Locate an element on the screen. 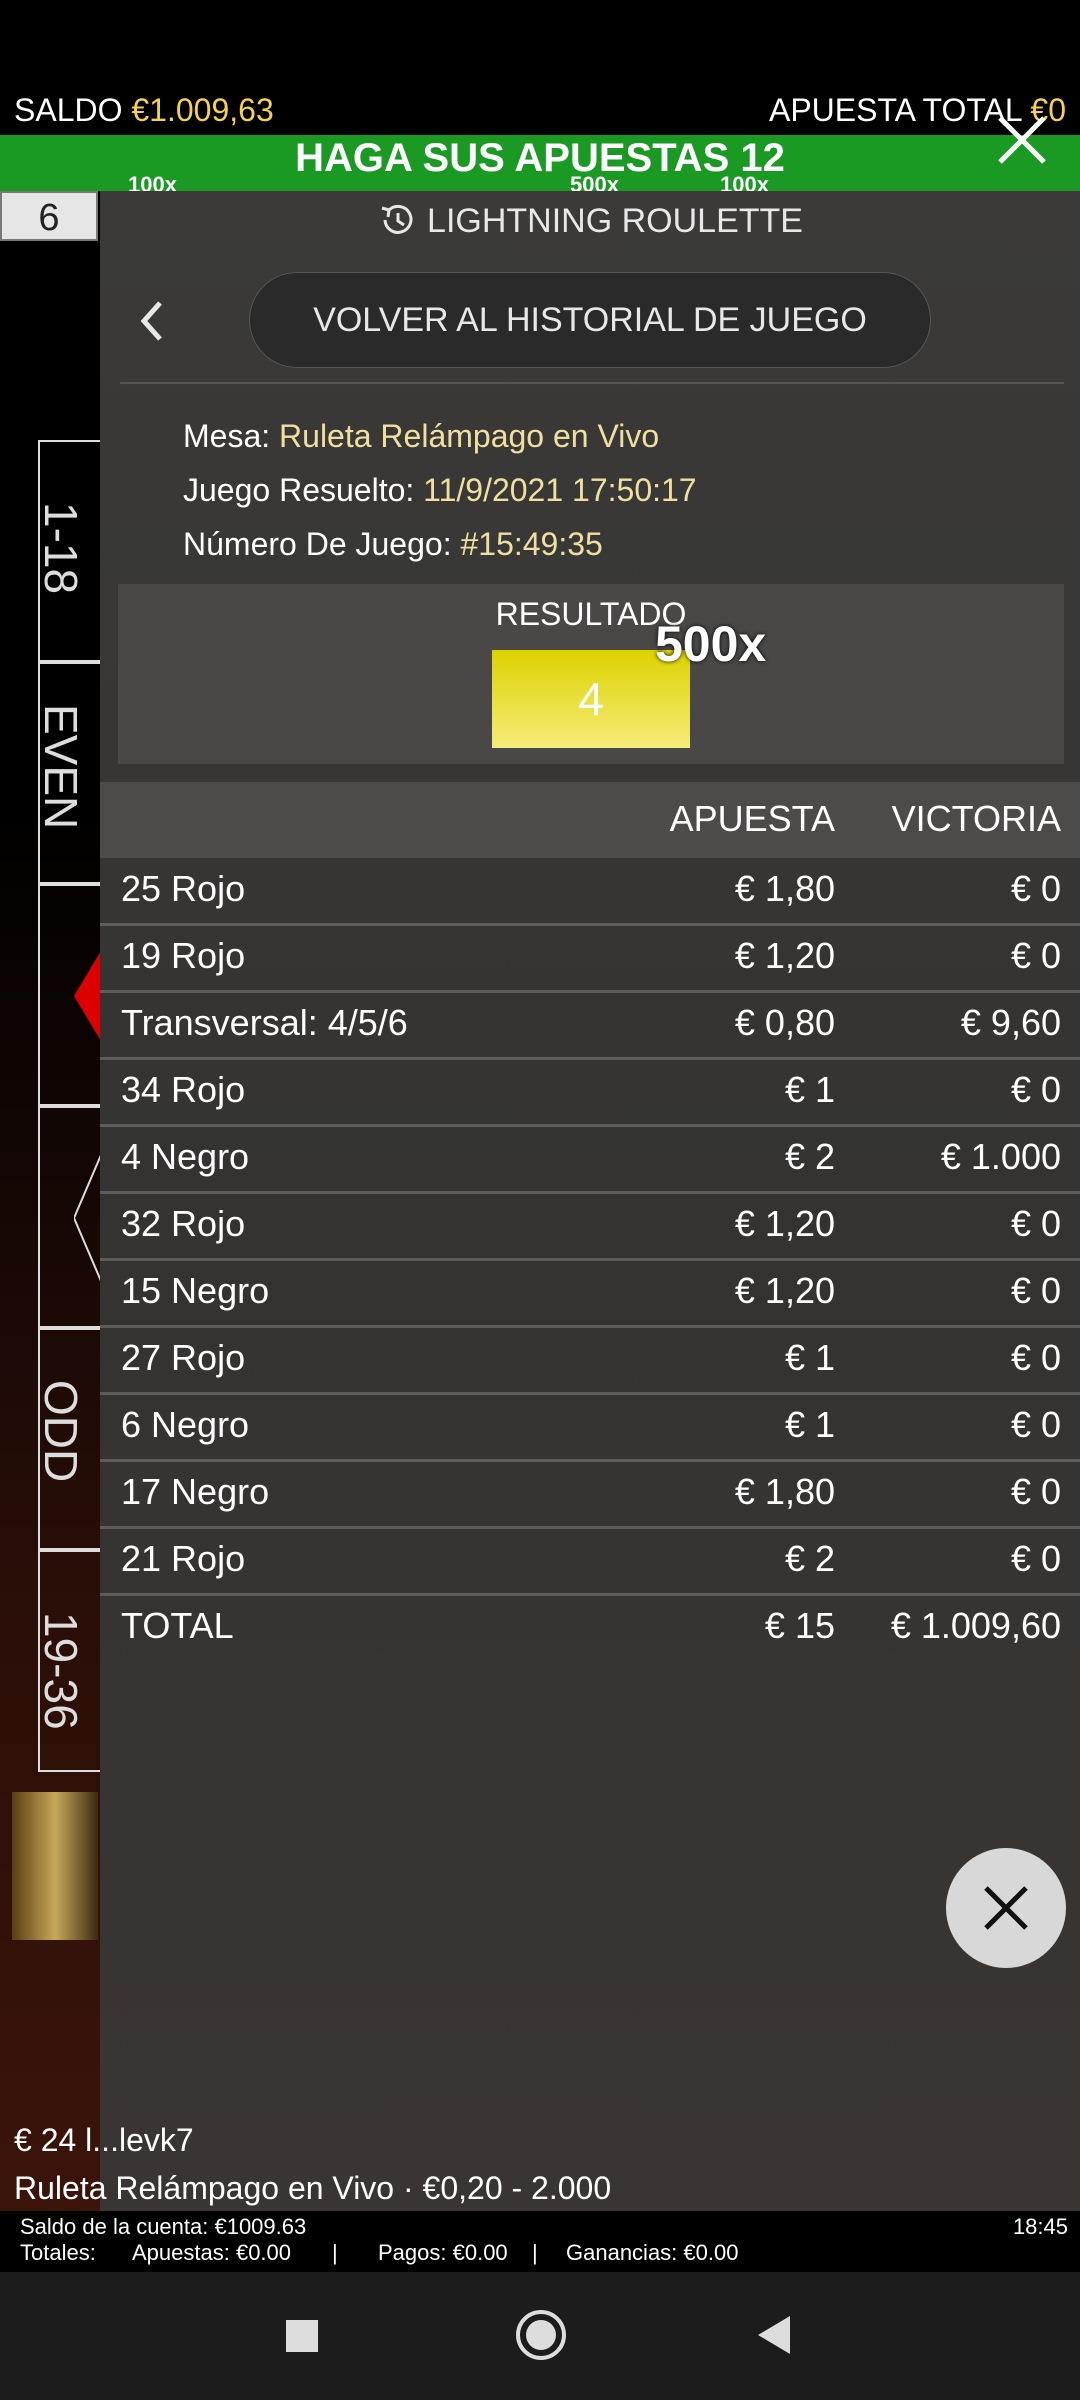 The image size is (1080, 2400). game-history-title: LIGHTNING ROULETTE is located at coordinates (590, 220).